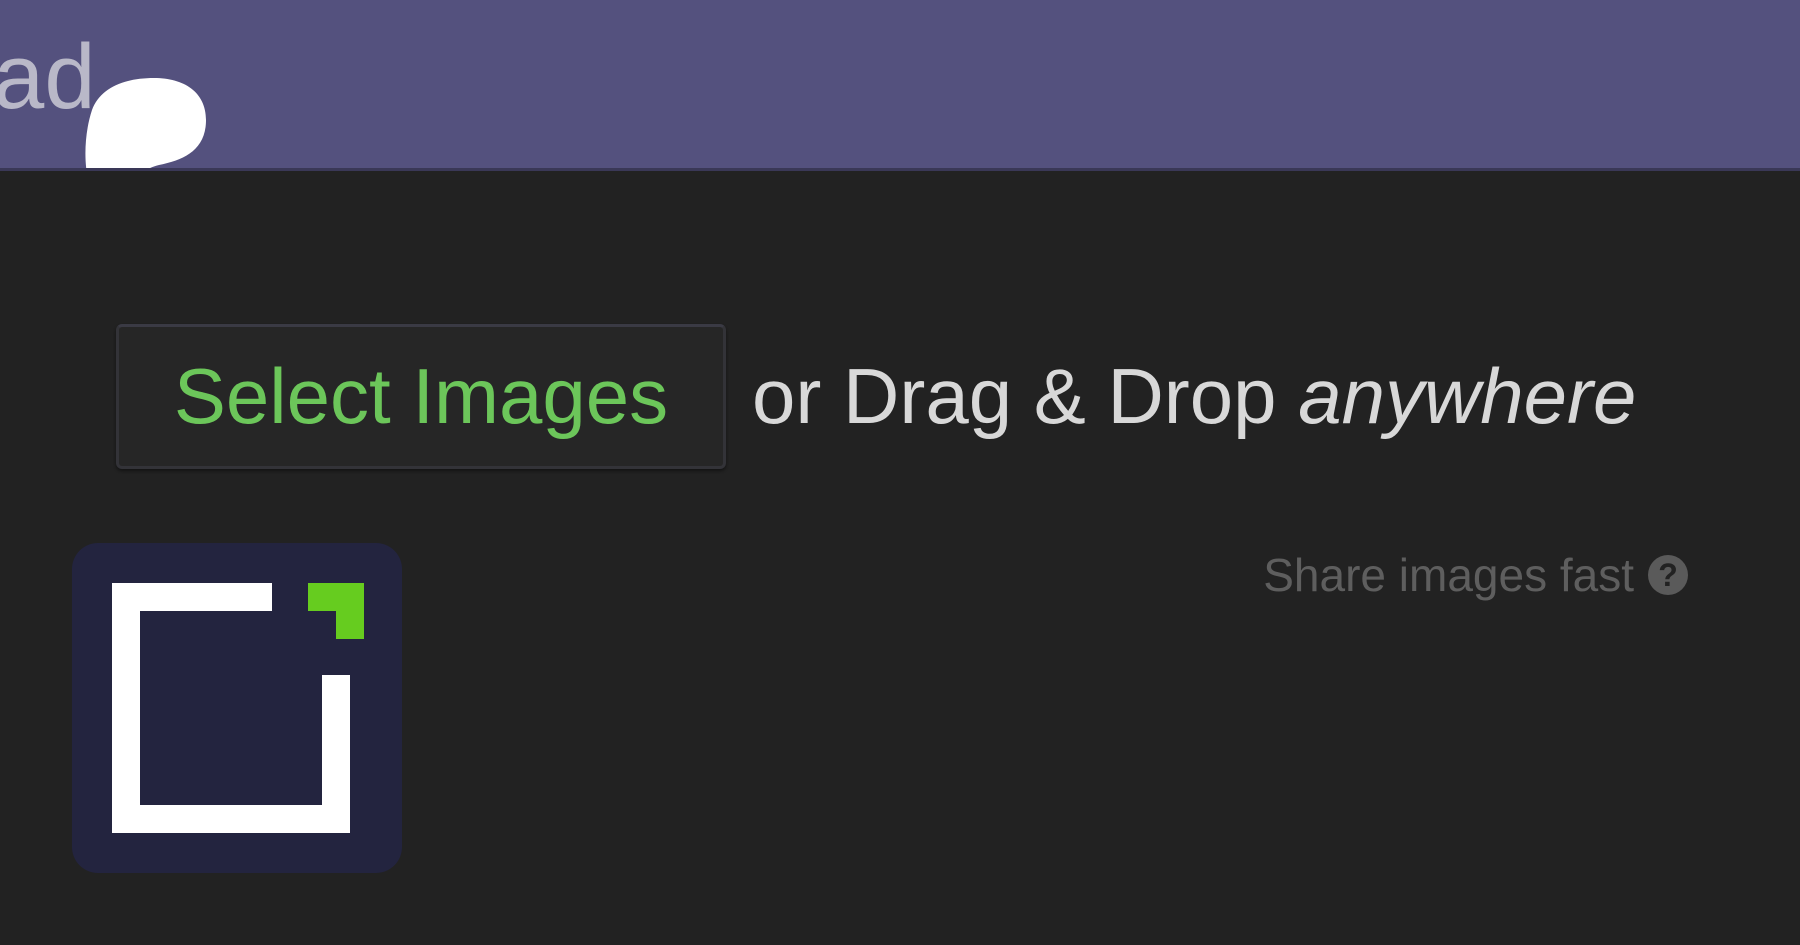 Image resolution: width=1800 pixels, height=945 pixels. I want to click on upload-row: Select Images or Drag & Drop anywhere, so click(876, 396).